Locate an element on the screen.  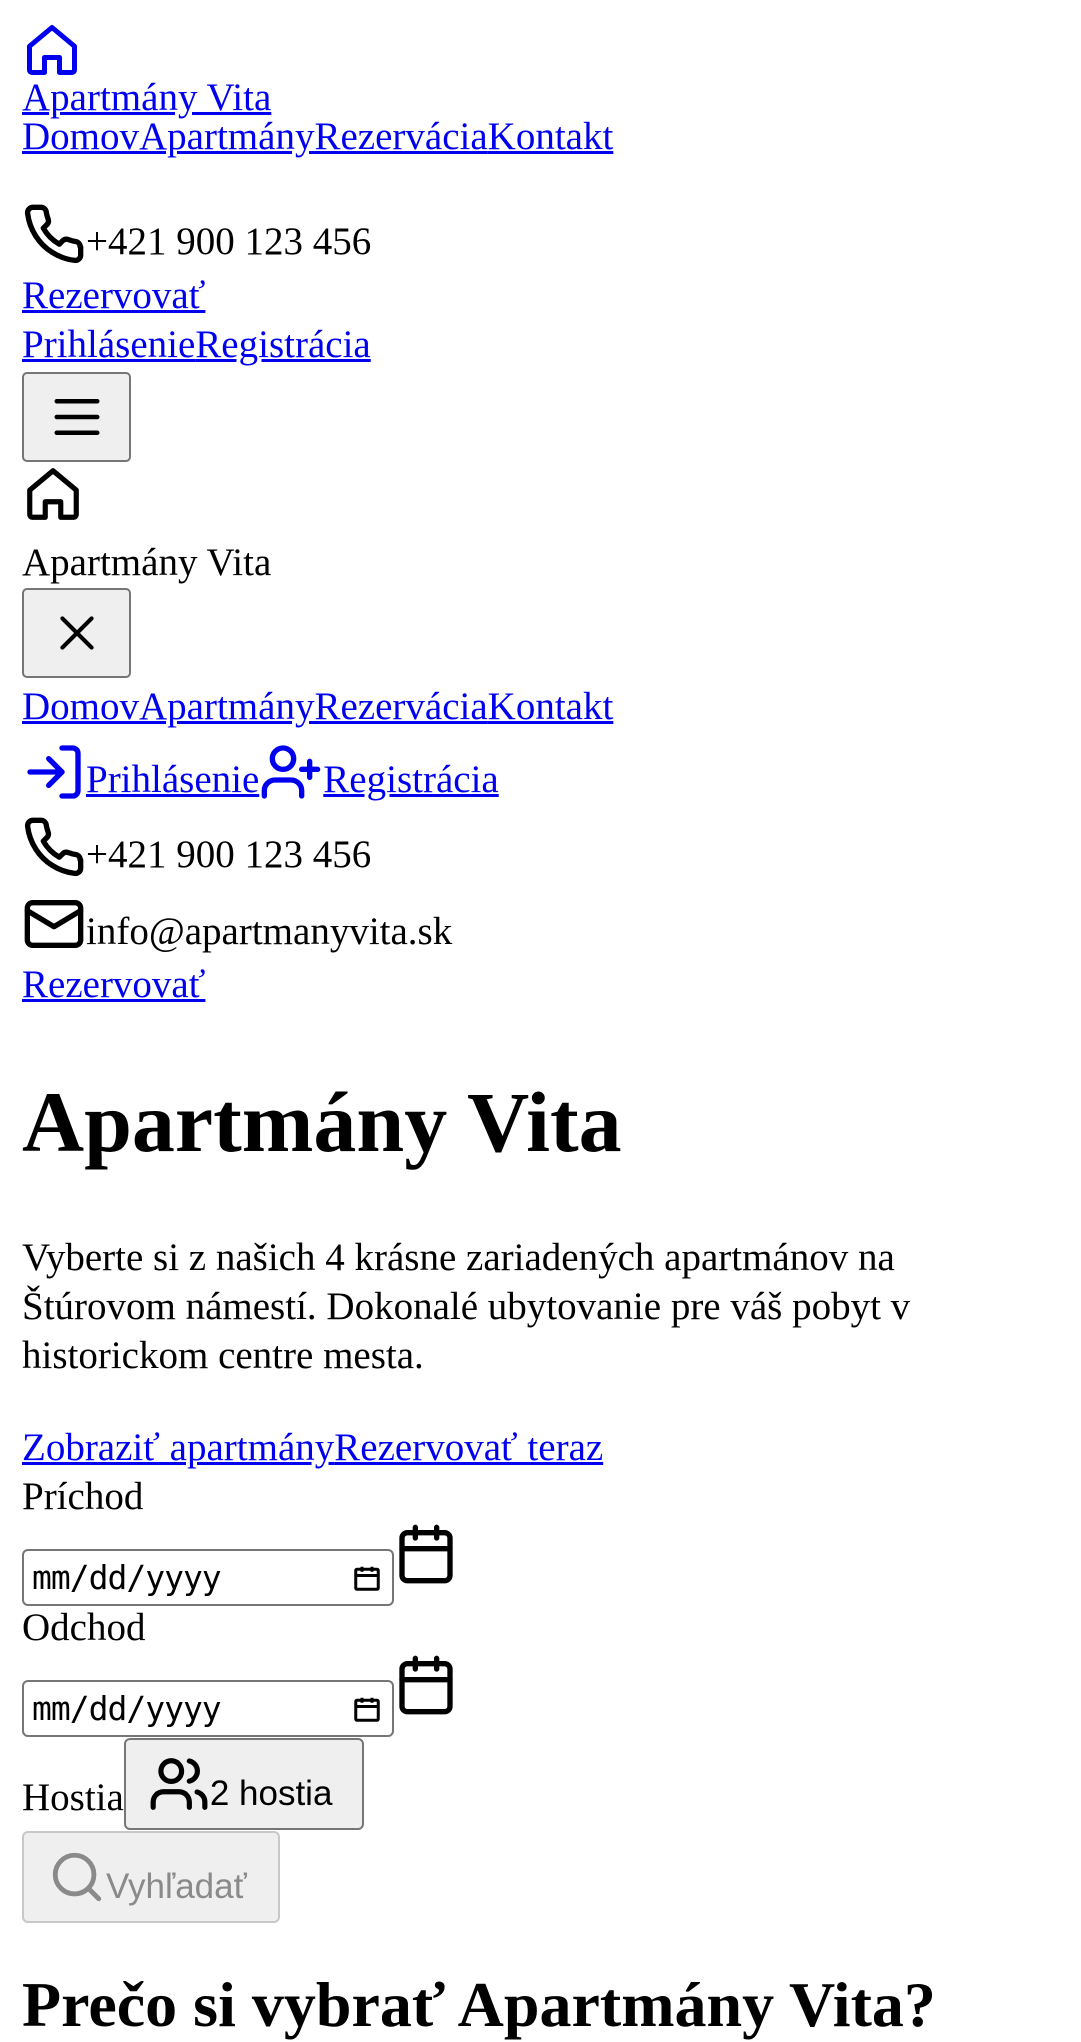
mobile-phone: +421 900 123 456 is located at coordinates (196, 844).